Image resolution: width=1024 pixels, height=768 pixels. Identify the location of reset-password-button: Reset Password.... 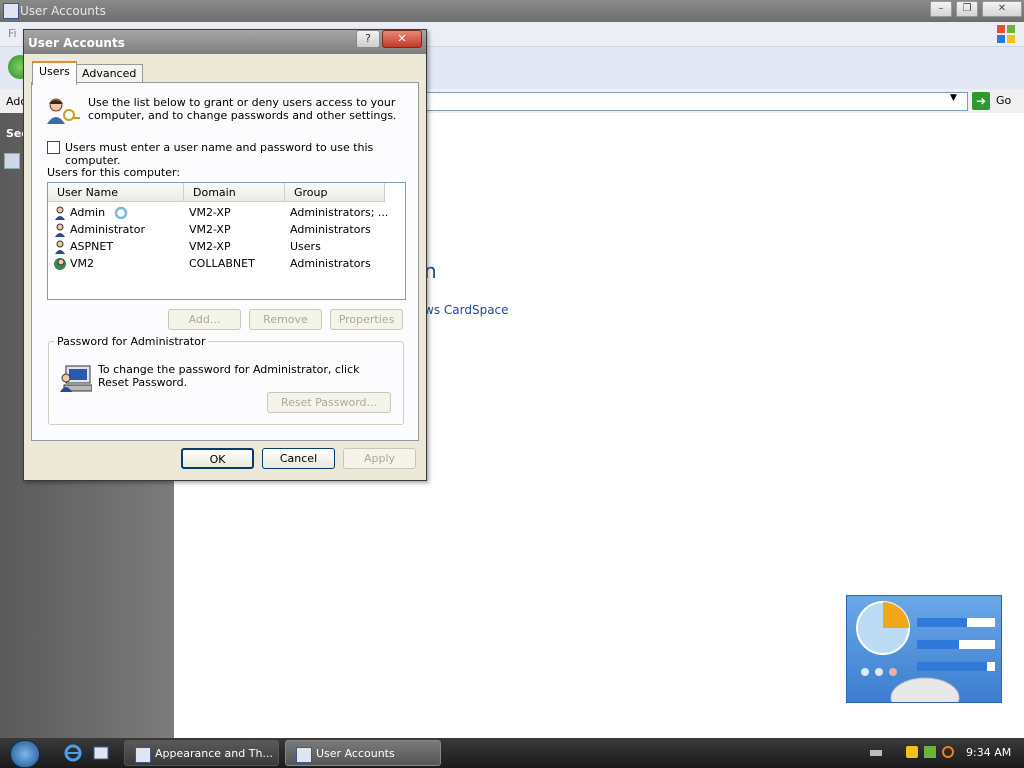
(329, 402).